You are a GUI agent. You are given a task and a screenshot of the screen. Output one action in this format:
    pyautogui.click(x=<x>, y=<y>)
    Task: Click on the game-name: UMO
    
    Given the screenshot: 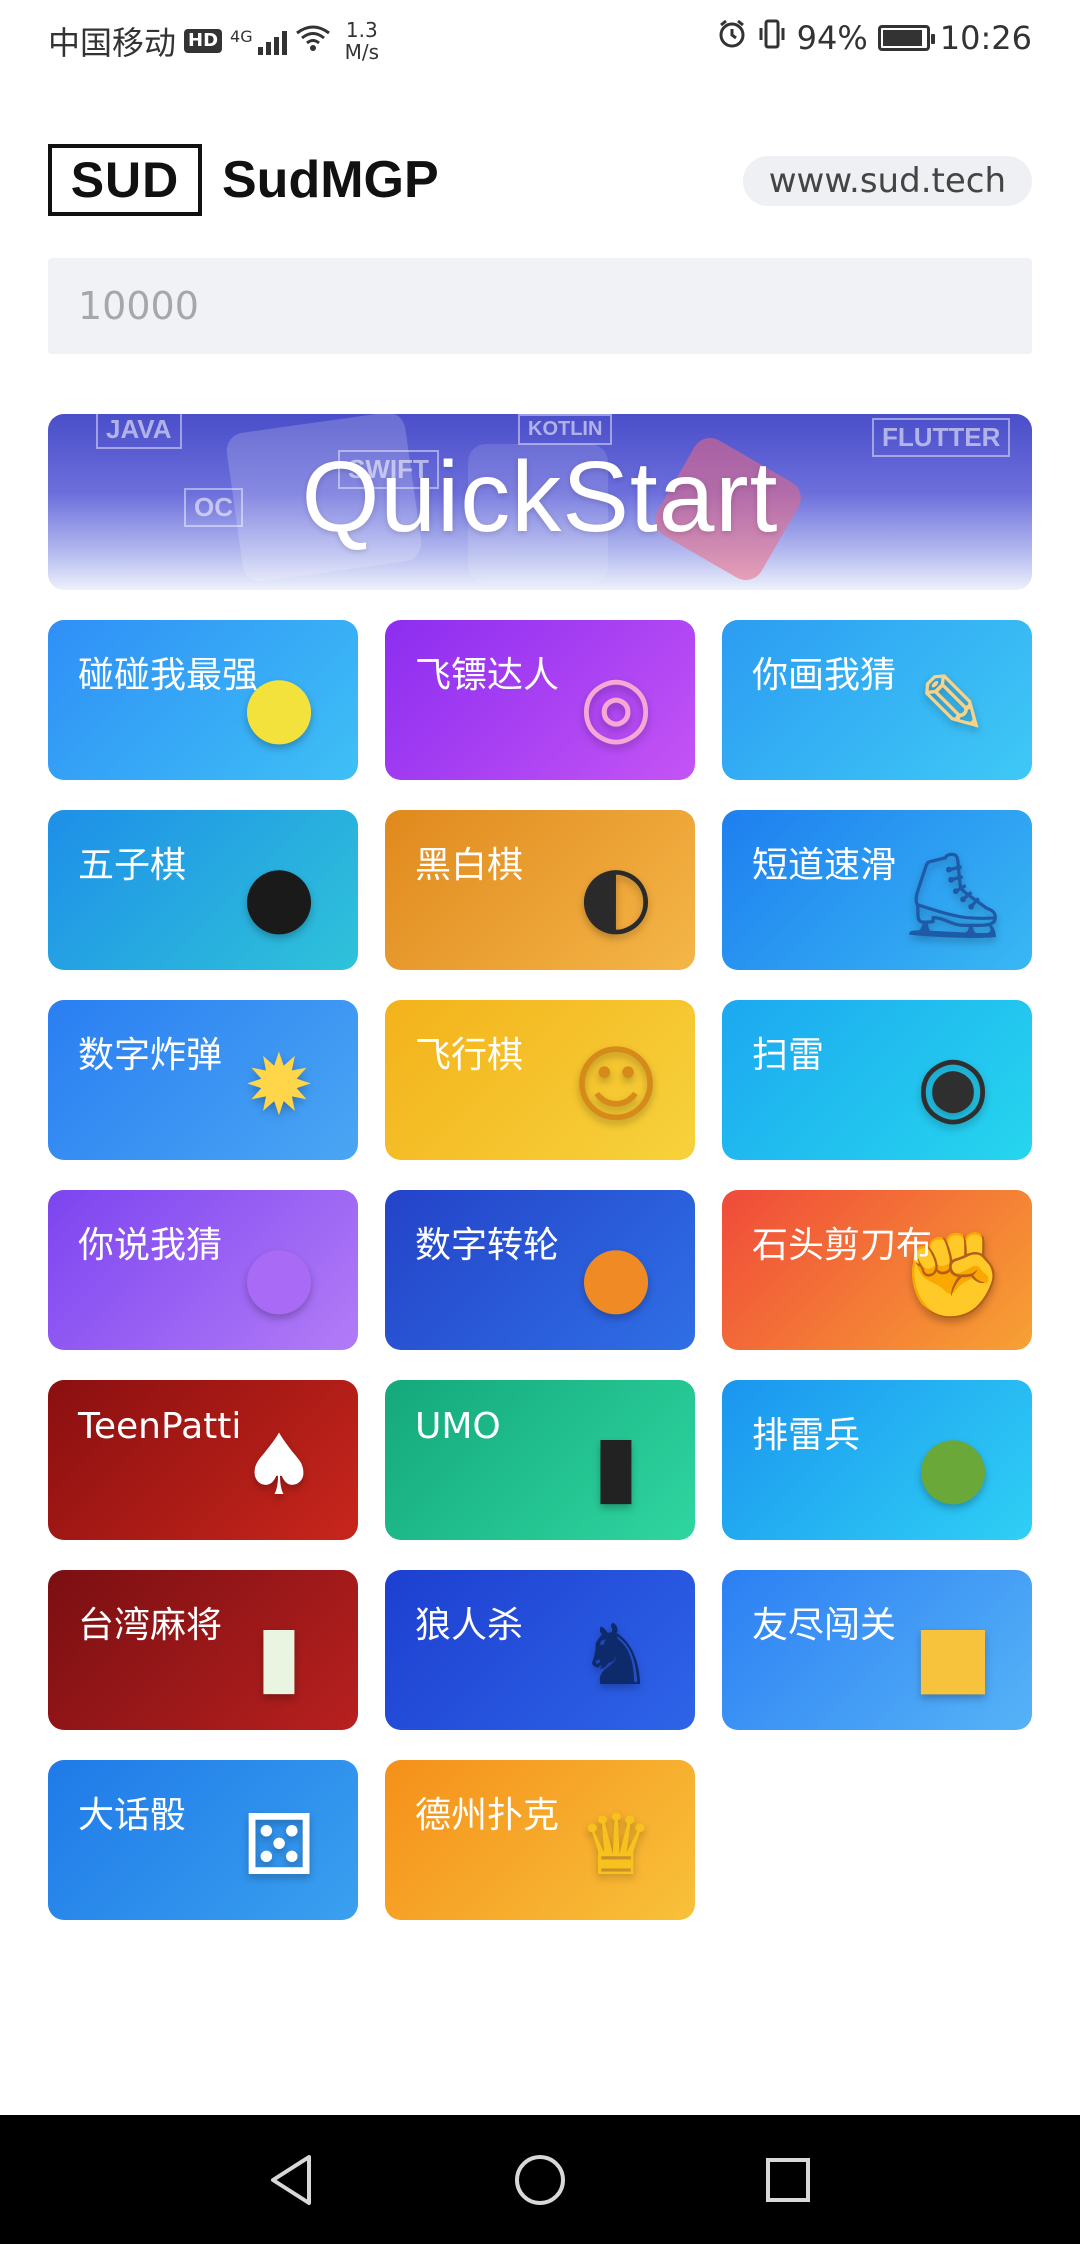 What is the action you would take?
    pyautogui.click(x=458, y=1426)
    